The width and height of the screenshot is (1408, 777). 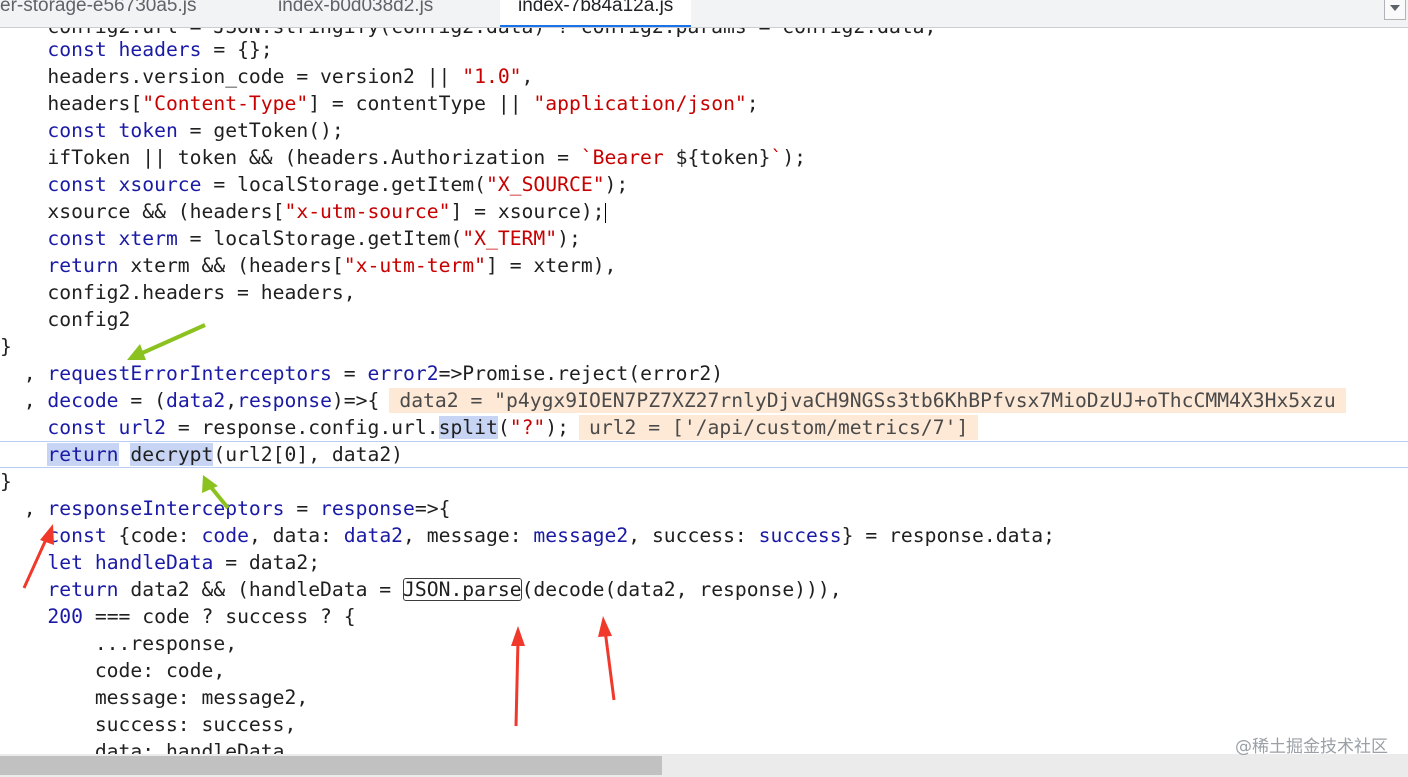 I want to click on code-line: data: handleData, so click(x=142, y=747).